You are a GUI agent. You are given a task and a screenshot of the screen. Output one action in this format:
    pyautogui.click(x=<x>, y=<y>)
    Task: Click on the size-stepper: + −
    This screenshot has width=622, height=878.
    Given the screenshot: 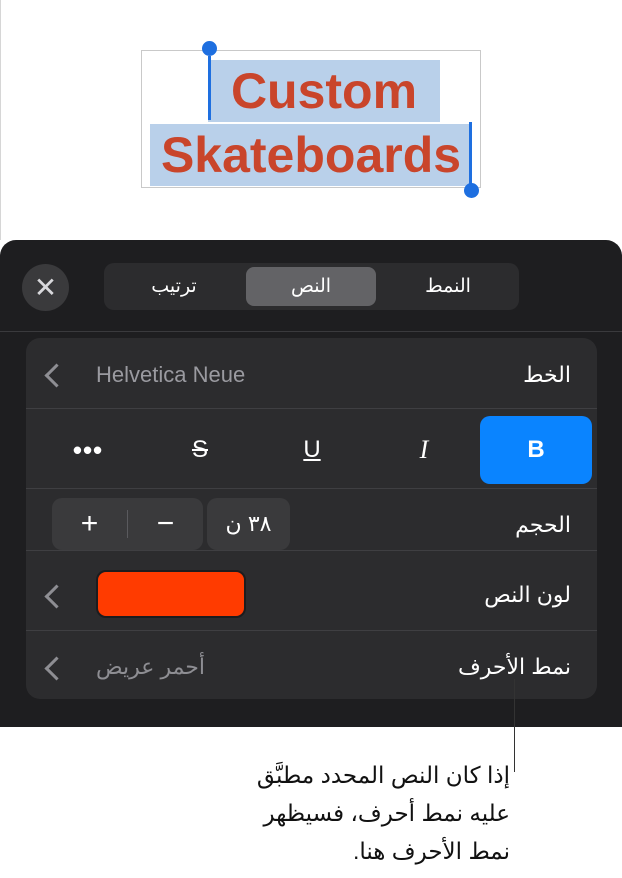 What is the action you would take?
    pyautogui.click(x=127, y=524)
    